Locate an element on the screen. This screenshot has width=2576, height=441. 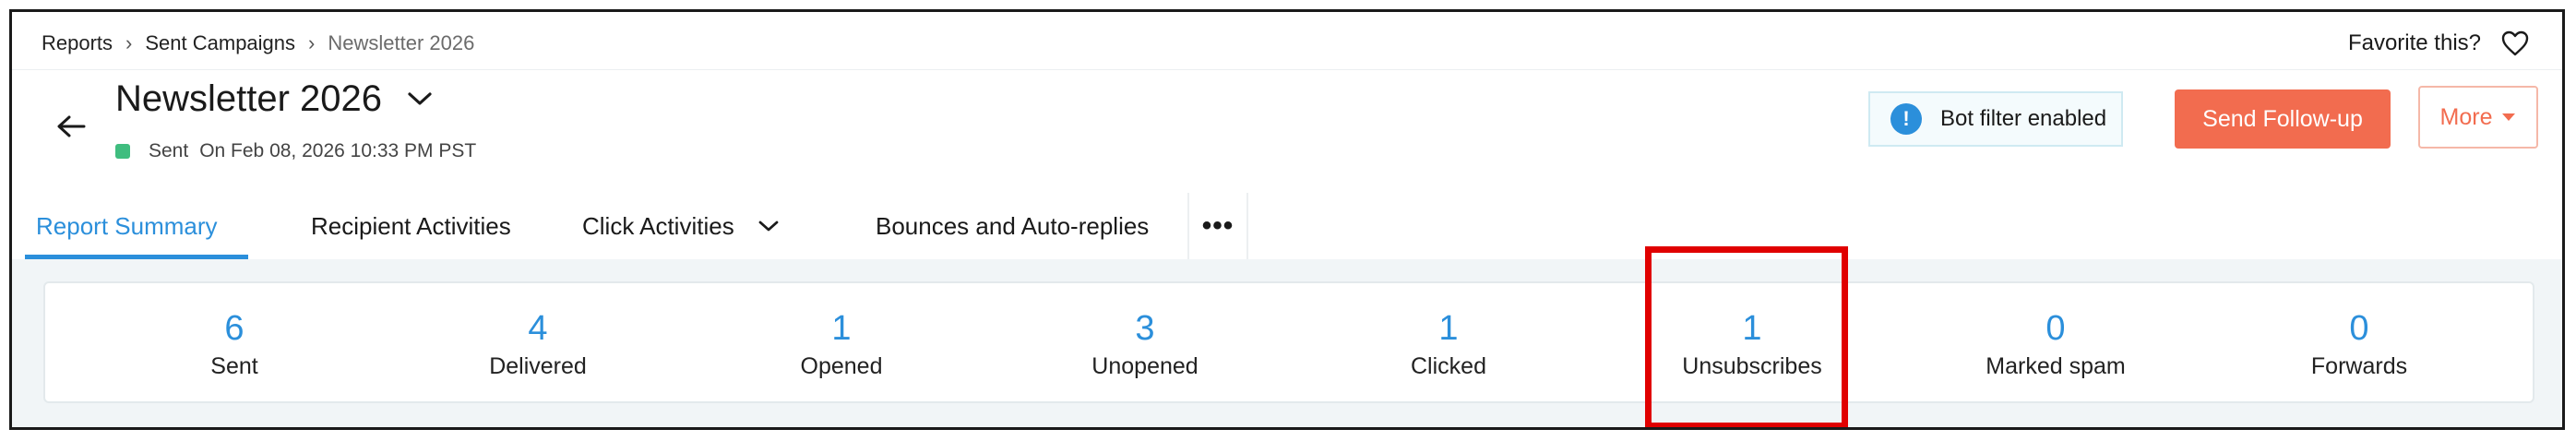
ellipsis-icon: ••• is located at coordinates (1217, 226).